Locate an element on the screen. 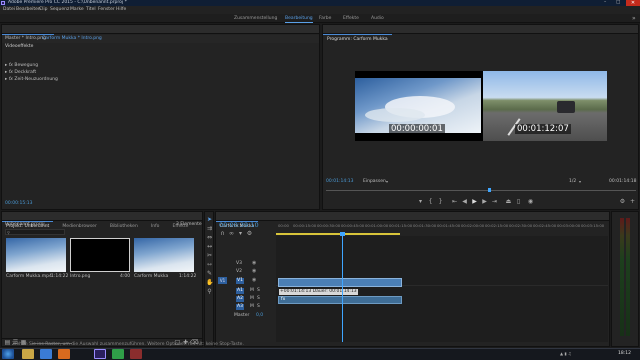  add-button-icon: + is located at coordinates (632, 201).